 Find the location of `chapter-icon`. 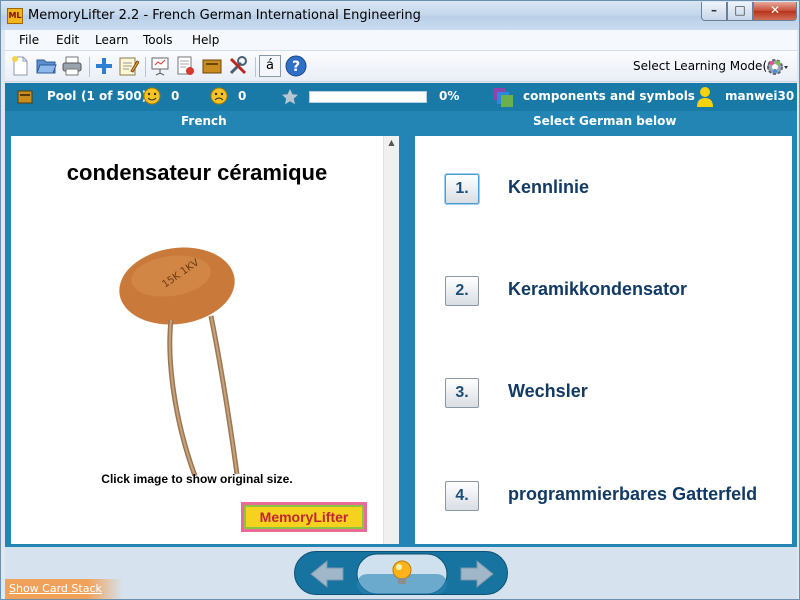

chapter-icon is located at coordinates (503, 97).